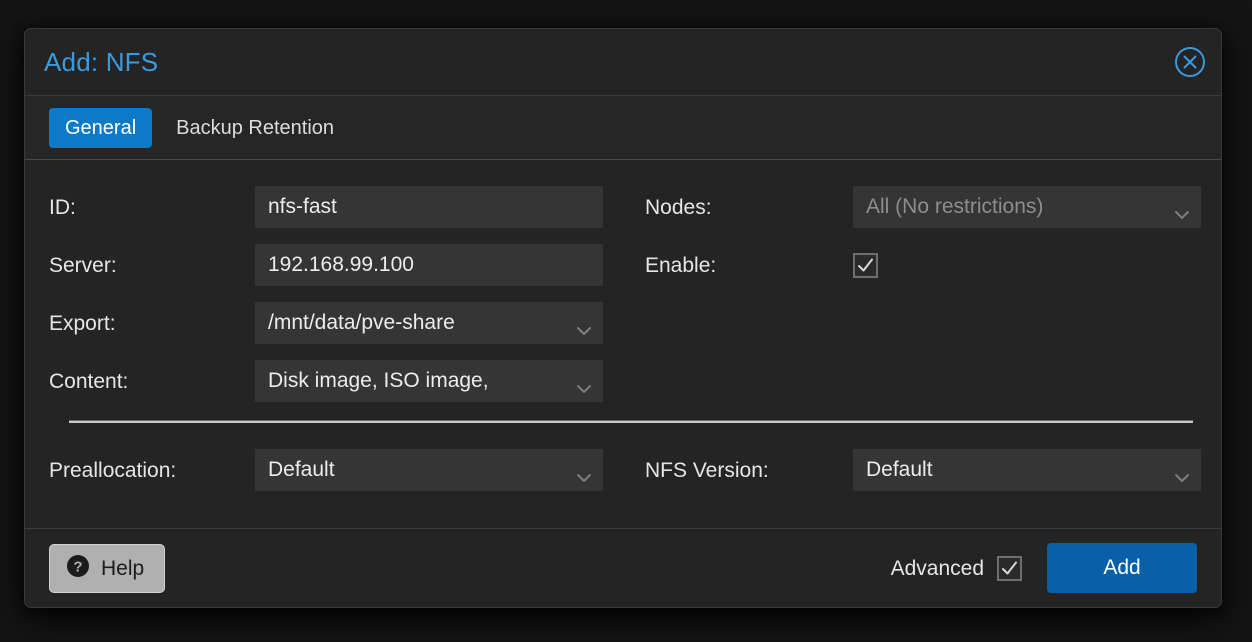  Describe the element at coordinates (101, 62) in the screenshot. I see `dialog-title: Add: NFS` at that location.